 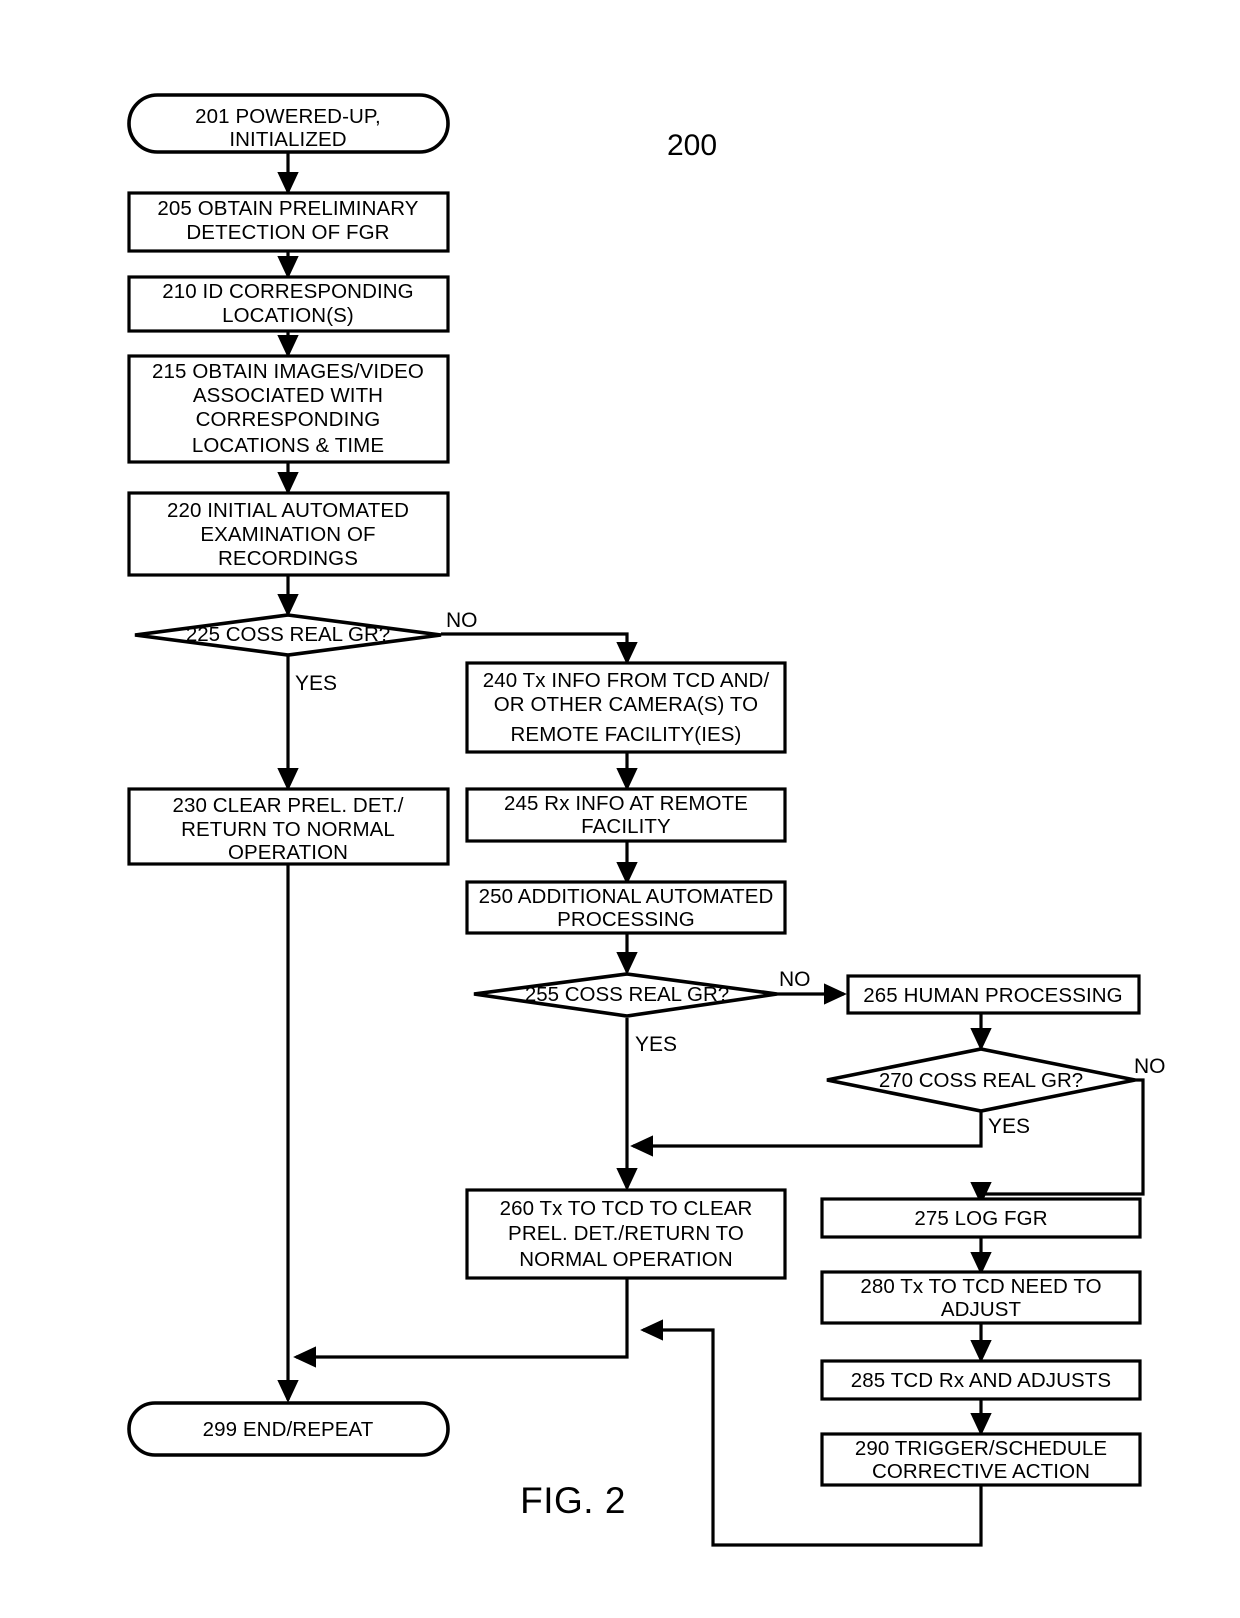 I want to click on node-299-label: 299 END/REPEAT, so click(x=288, y=1429).